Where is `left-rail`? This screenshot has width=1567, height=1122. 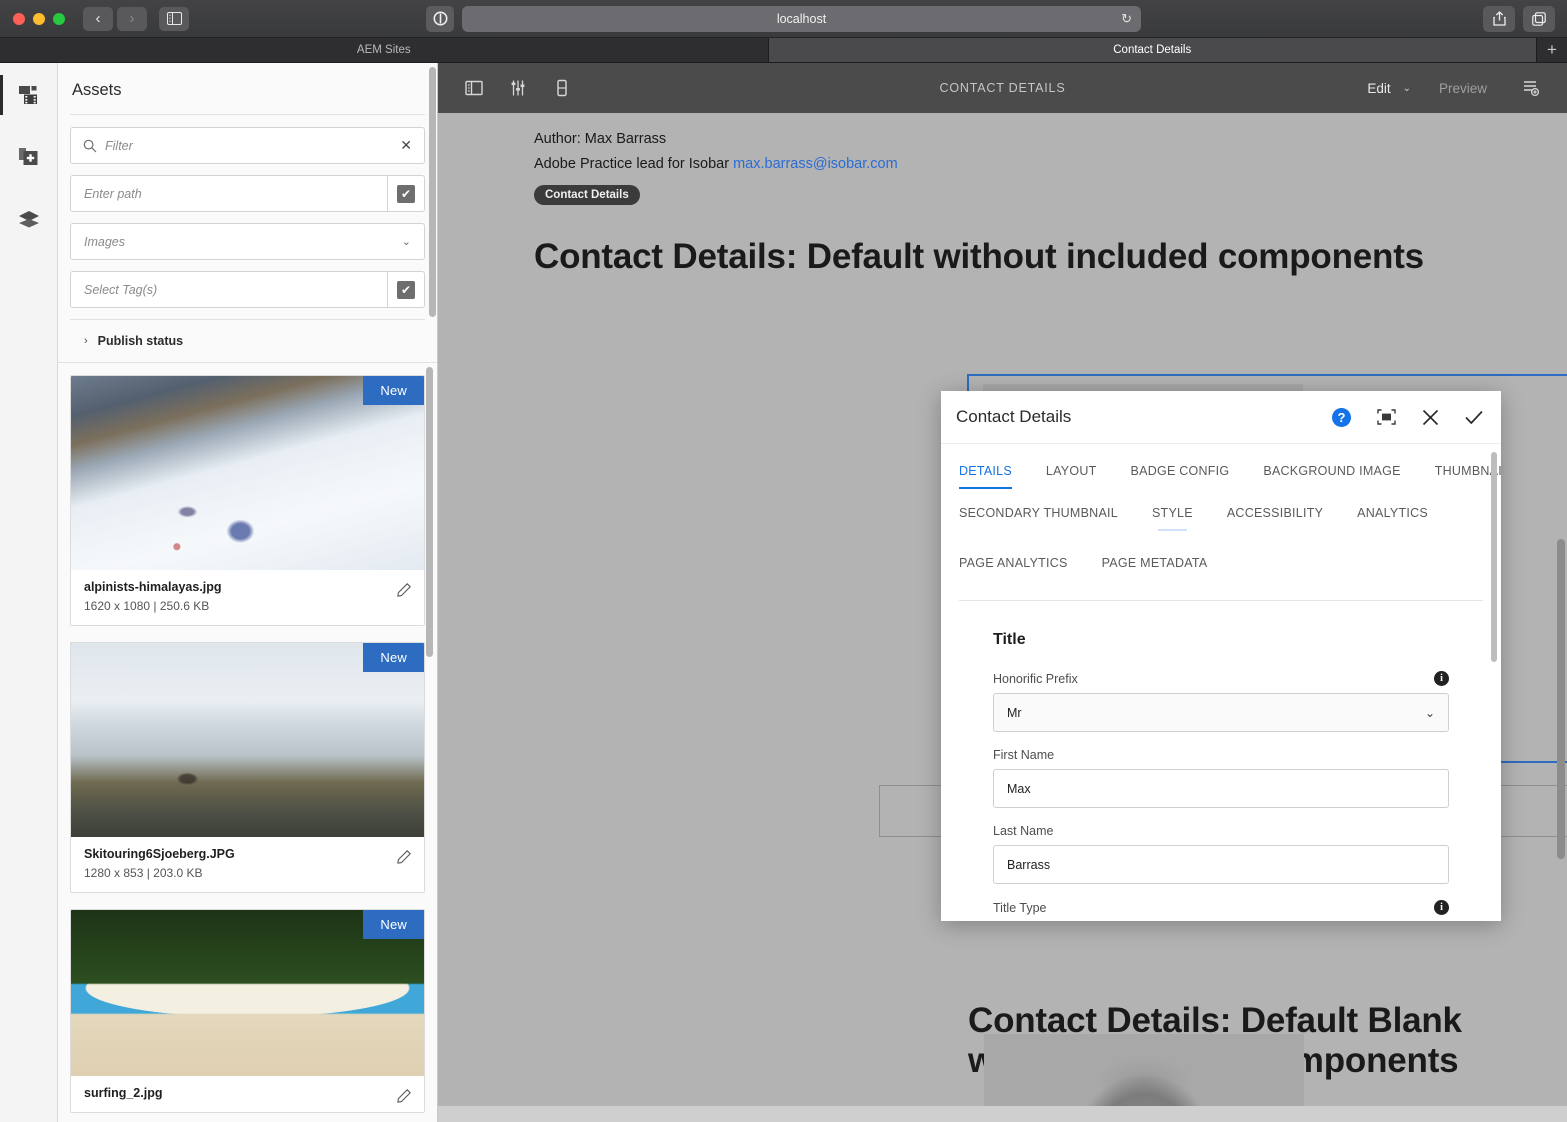 left-rail is located at coordinates (29, 592).